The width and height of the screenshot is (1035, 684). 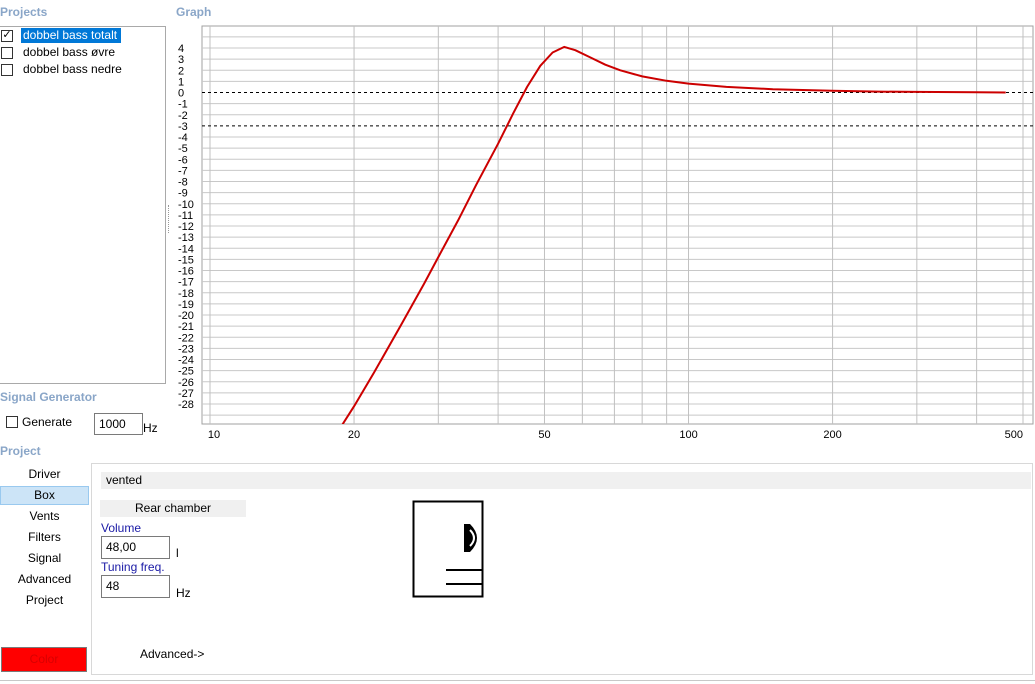 What do you see at coordinates (135, 547) in the screenshot?
I see `volume-input: 48,00` at bounding box center [135, 547].